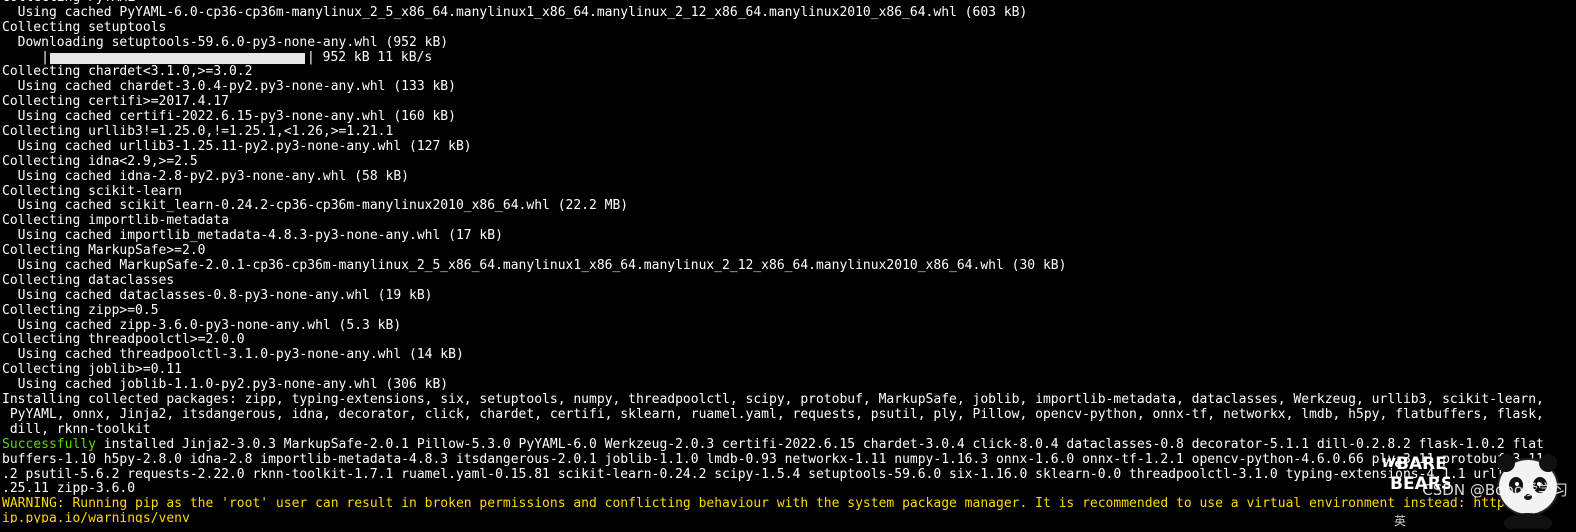  What do you see at coordinates (76, 429) in the screenshot?
I see `terminal-line: dill, rknn-toolkit` at bounding box center [76, 429].